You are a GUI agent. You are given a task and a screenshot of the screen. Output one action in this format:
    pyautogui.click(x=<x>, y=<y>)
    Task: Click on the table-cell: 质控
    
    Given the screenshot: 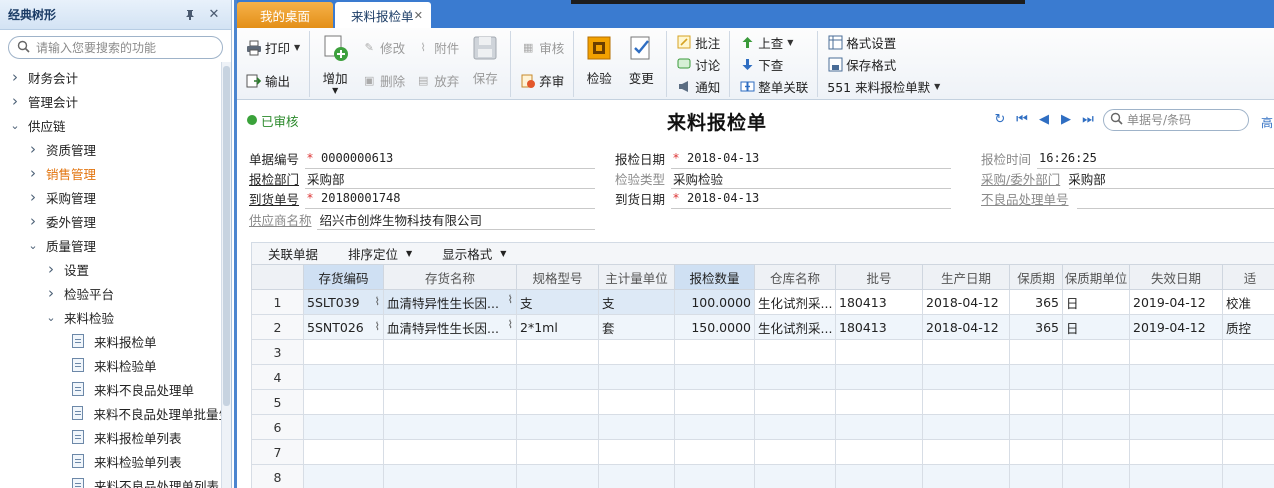 What is the action you would take?
    pyautogui.click(x=1248, y=327)
    